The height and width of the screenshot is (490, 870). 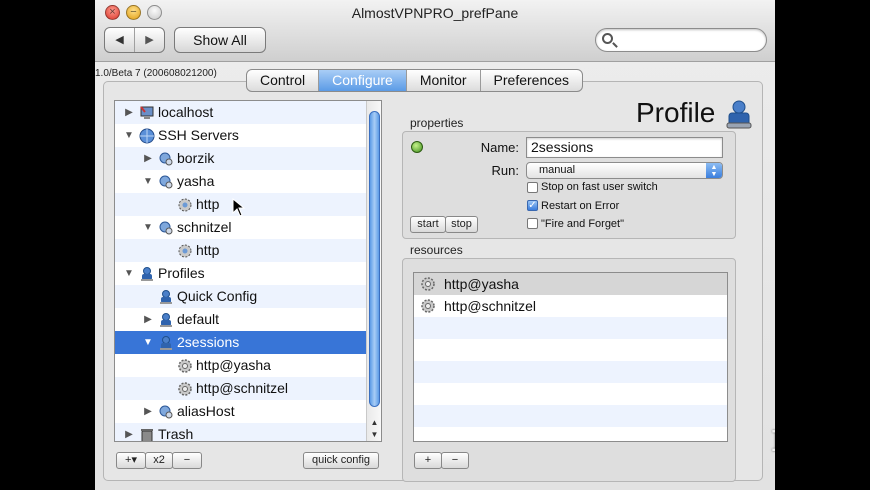 I want to click on fire-and-forget-checkbox, so click(x=532, y=223).